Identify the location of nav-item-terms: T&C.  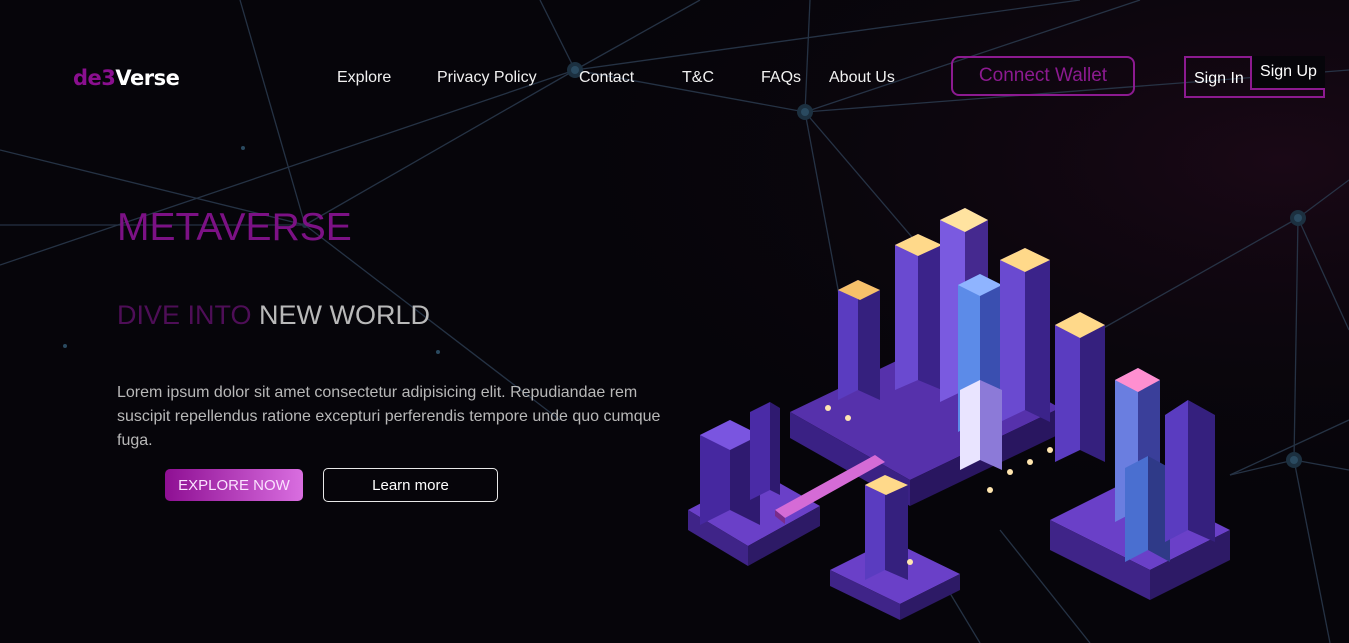
(698, 78).